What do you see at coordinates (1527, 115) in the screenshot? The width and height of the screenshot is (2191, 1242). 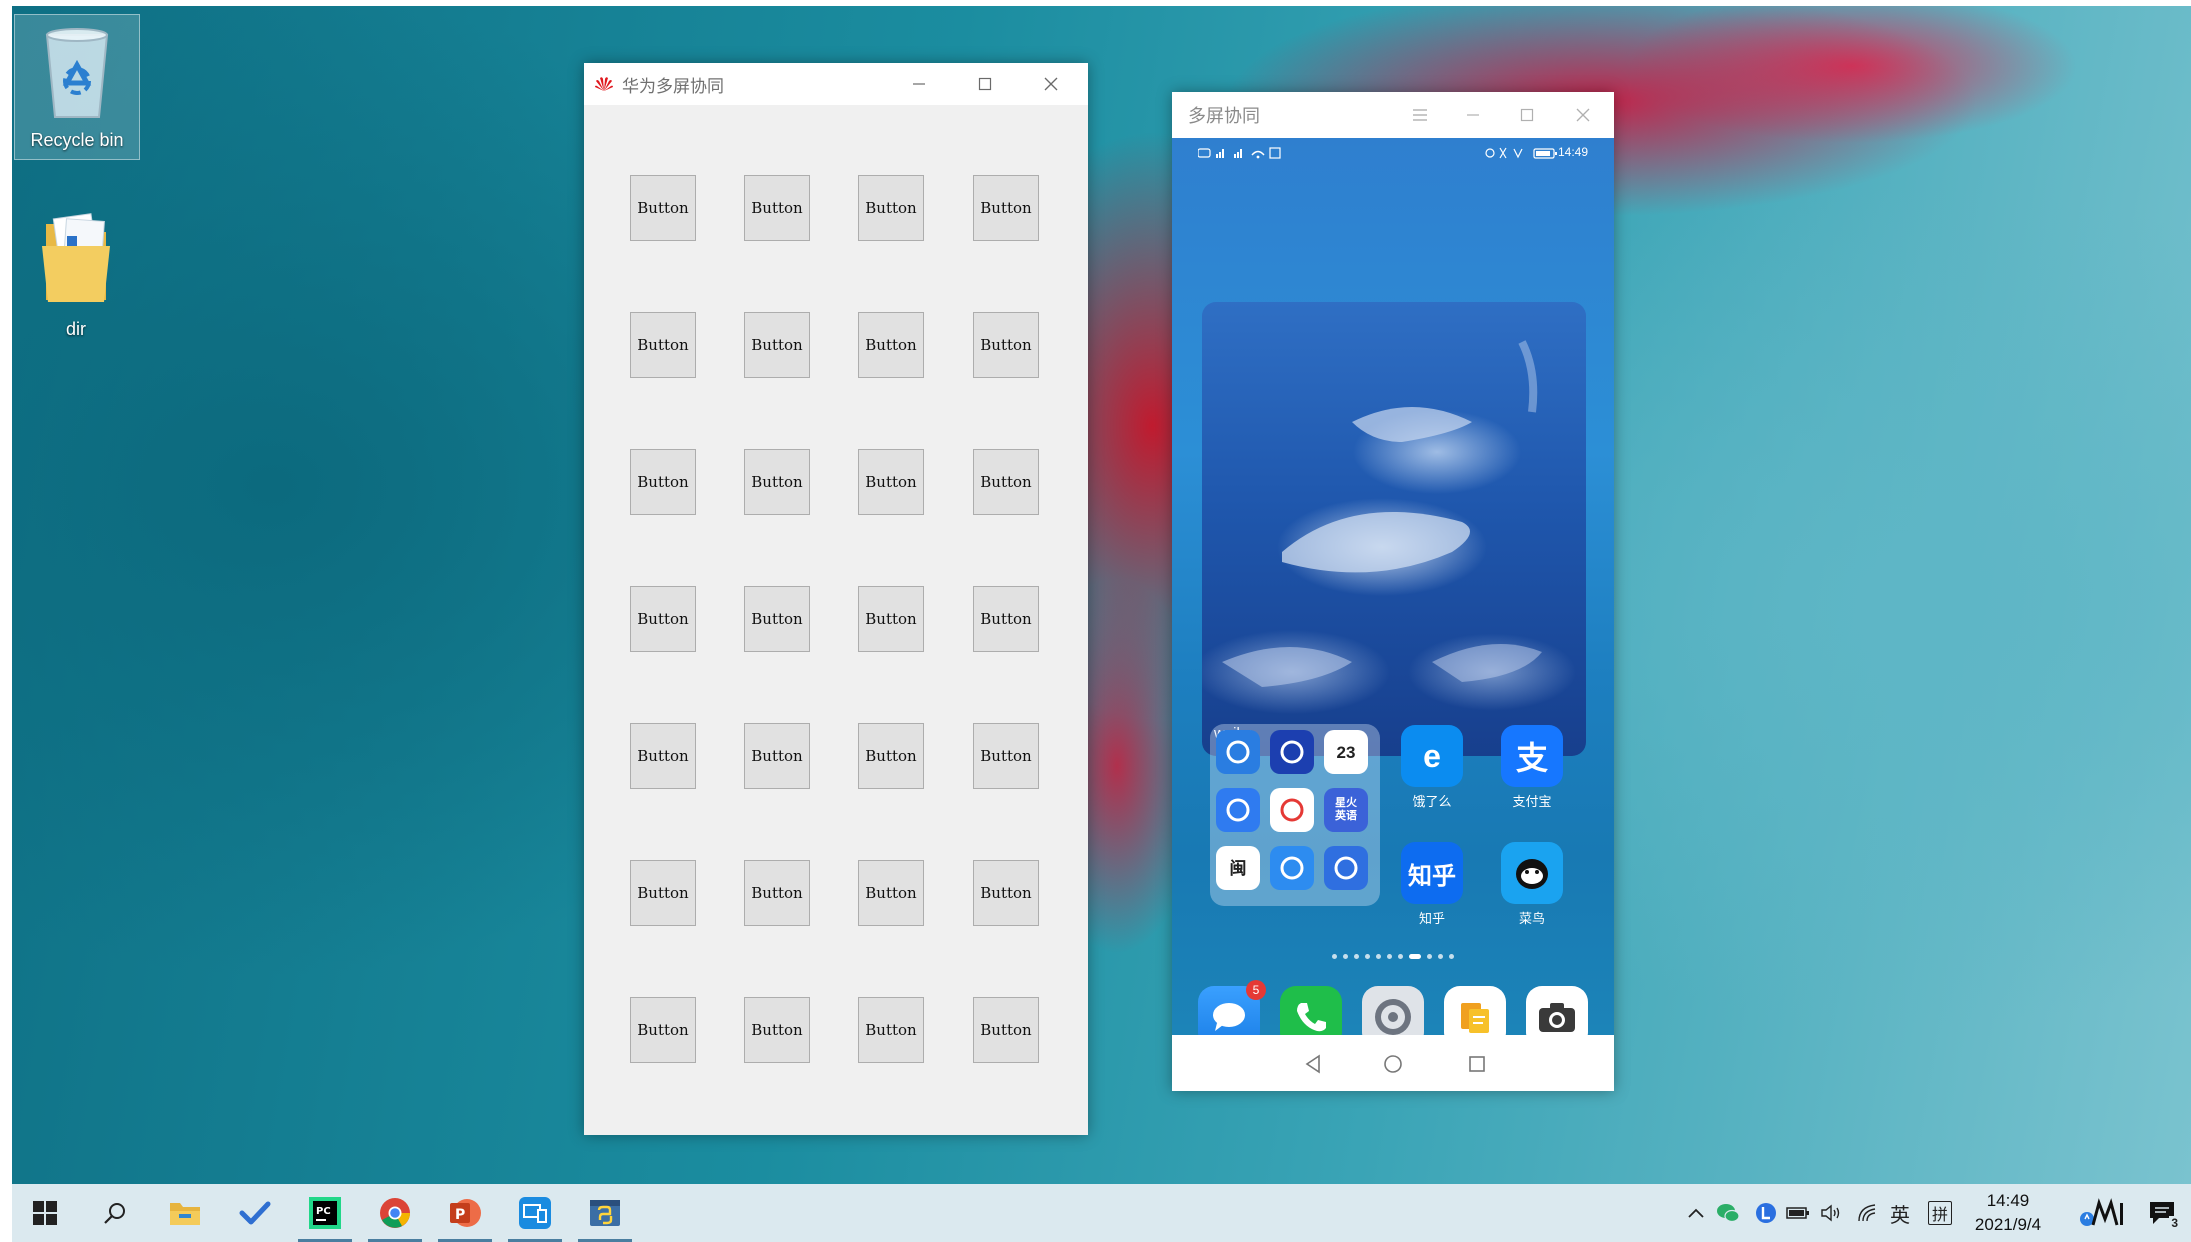 I see `phone-maximize-button` at bounding box center [1527, 115].